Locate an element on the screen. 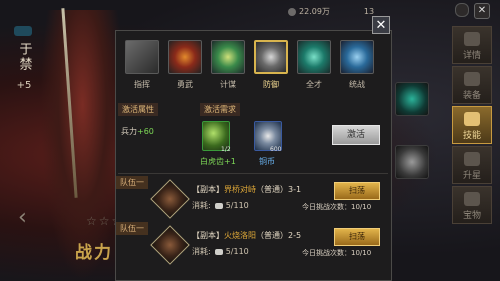  hero-level: +5 is located at coordinates (24, 85).